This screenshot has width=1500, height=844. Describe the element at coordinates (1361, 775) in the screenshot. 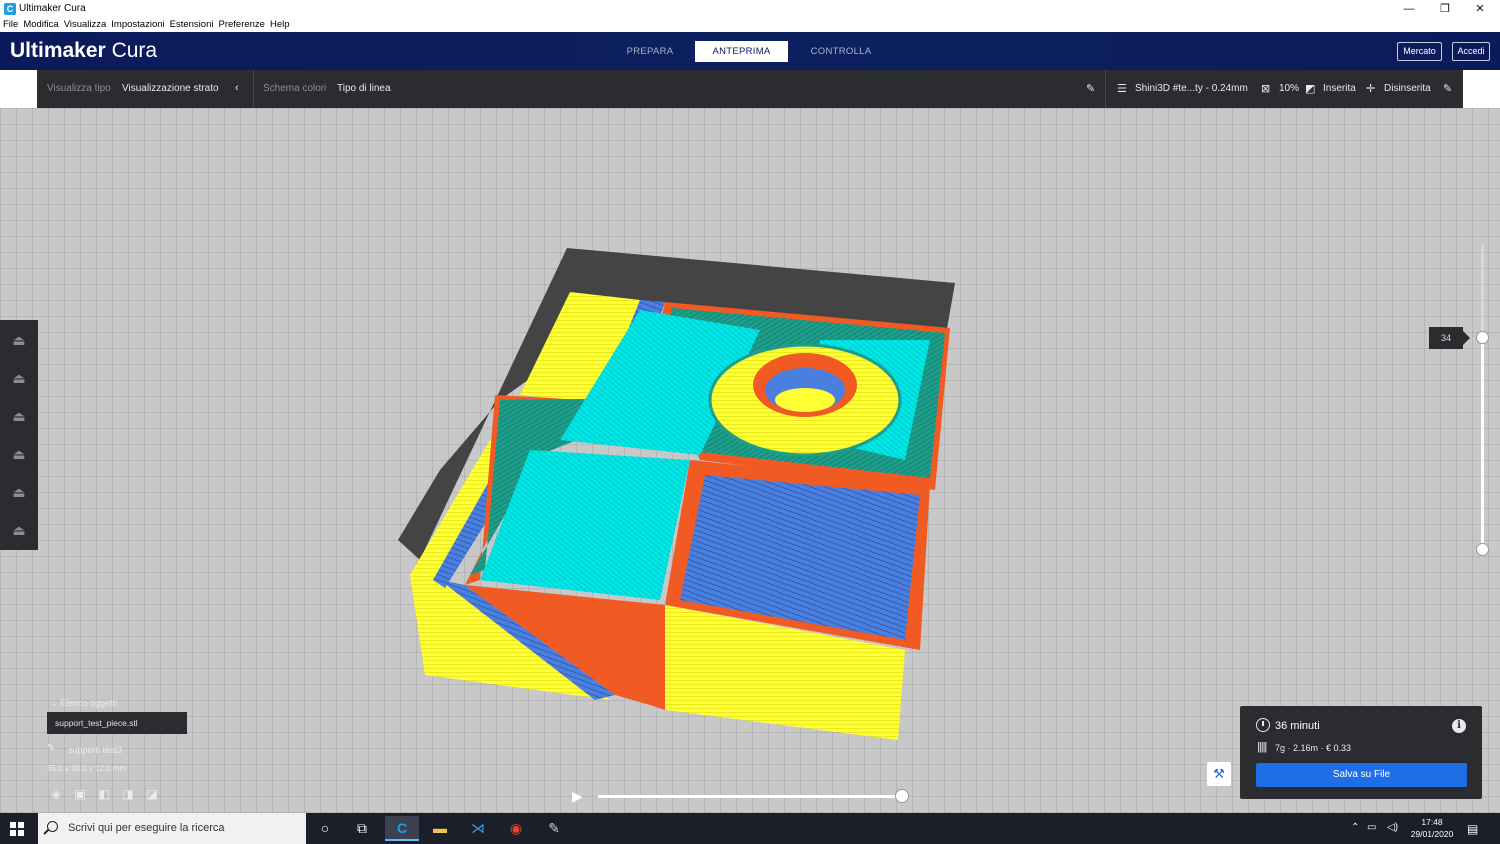

I see `save-to-file-button: Salva su File` at that location.